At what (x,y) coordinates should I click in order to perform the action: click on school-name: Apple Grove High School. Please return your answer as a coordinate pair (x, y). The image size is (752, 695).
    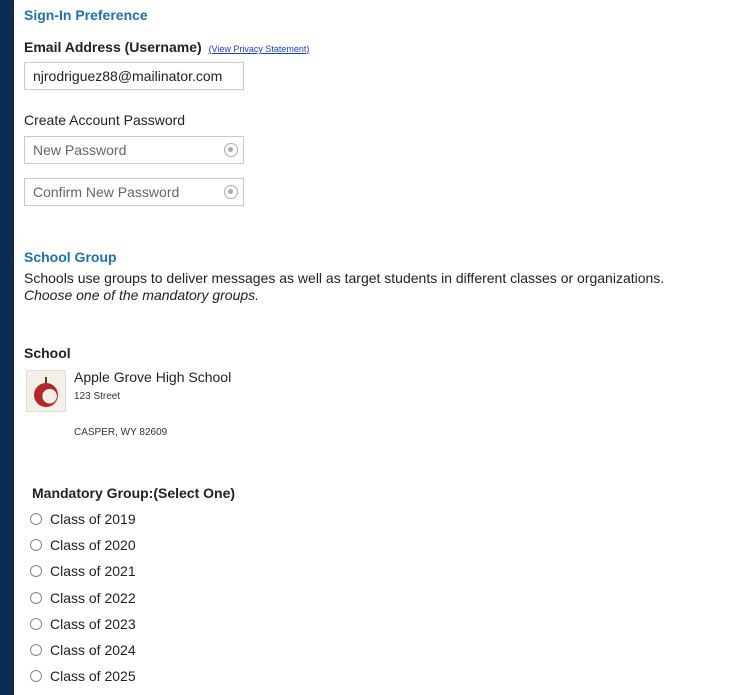
    Looking at the image, I should click on (153, 377).